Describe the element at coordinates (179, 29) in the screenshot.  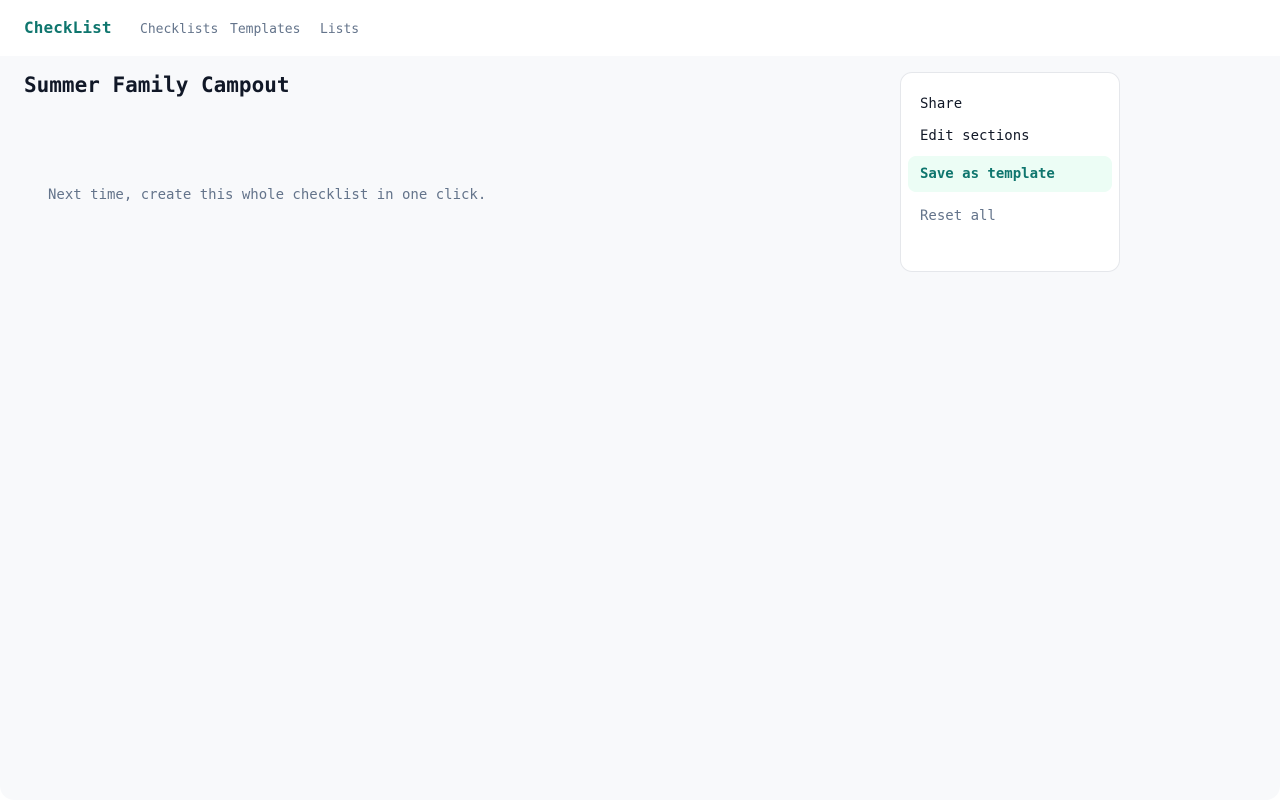
I see `nav-link-checklists: Checklists` at that location.